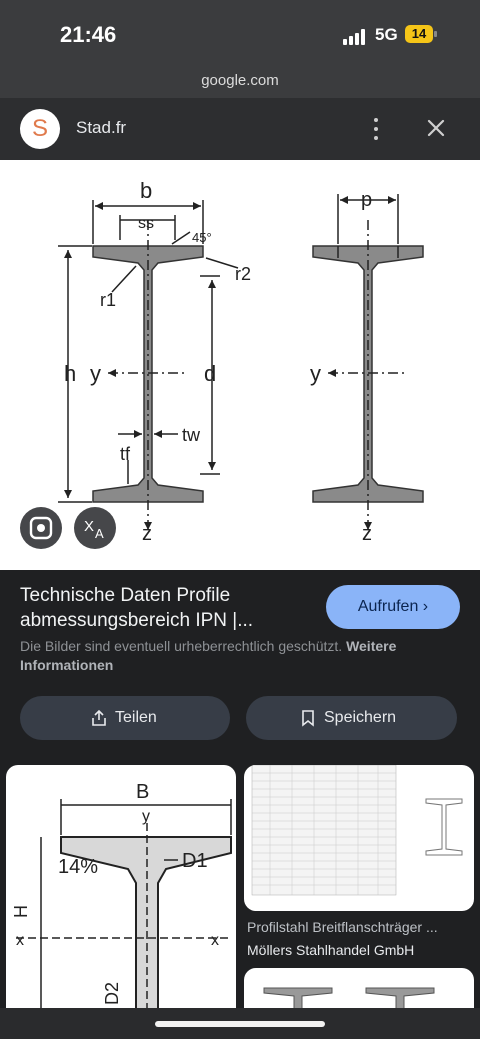 This screenshot has width=480, height=1039. What do you see at coordinates (243, 274) in the screenshot?
I see `label-r2: r2` at bounding box center [243, 274].